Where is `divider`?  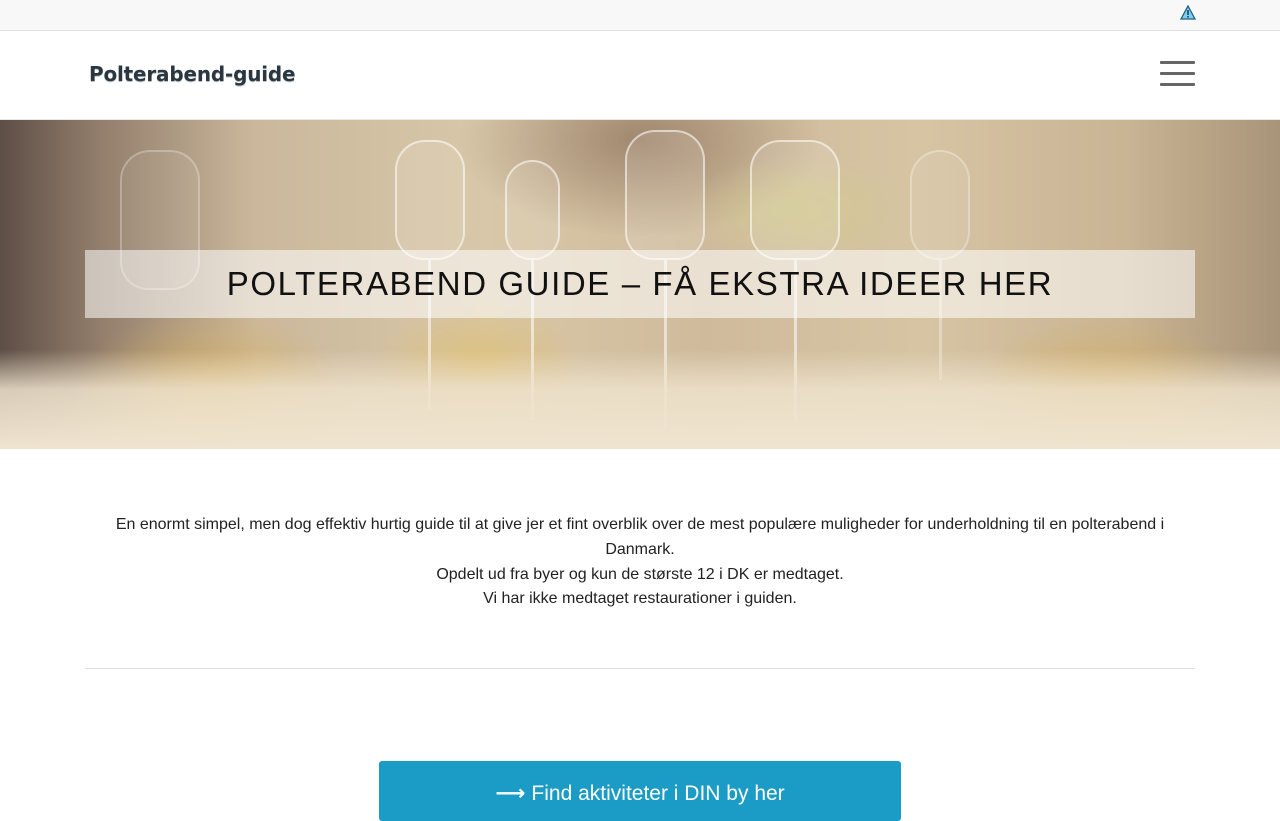
divider is located at coordinates (640, 668).